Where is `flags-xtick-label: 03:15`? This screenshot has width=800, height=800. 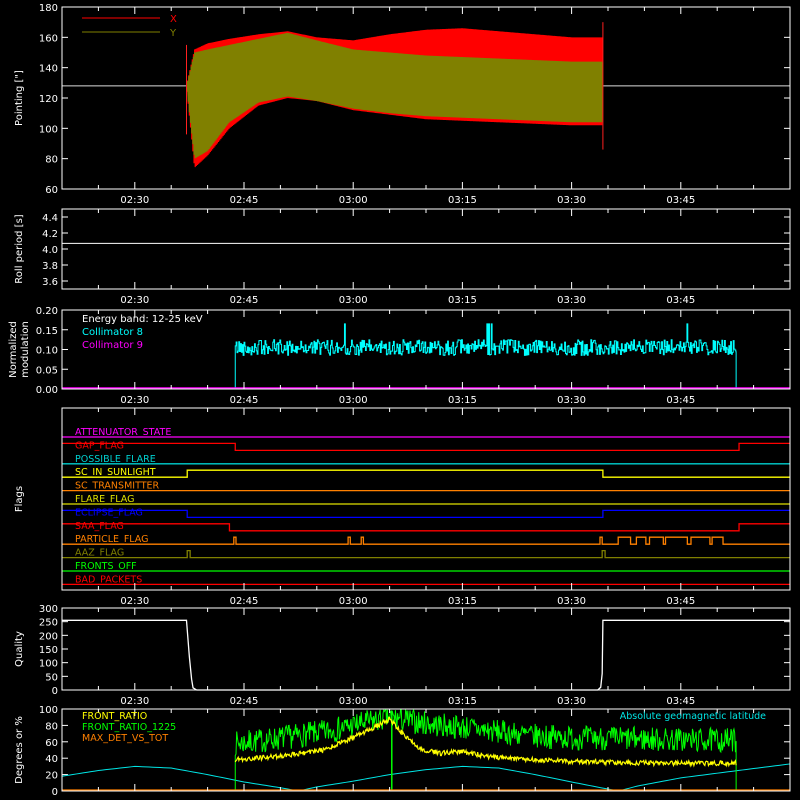
flags-xtick-label: 03:15 is located at coordinates (462, 601).